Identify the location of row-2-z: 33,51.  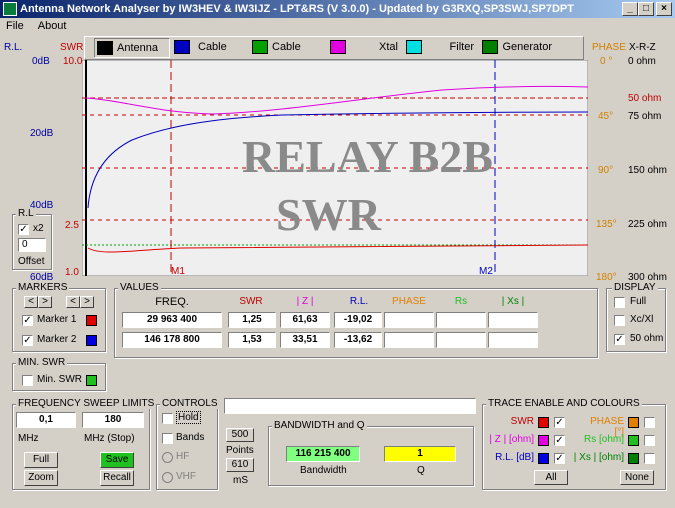
(305, 340).